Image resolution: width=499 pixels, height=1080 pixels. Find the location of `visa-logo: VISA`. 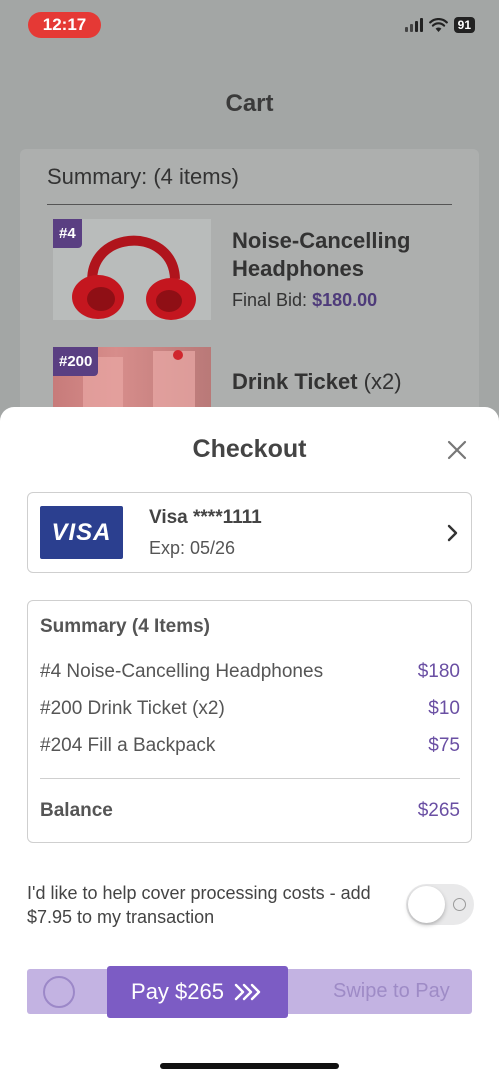

visa-logo: VISA is located at coordinates (81, 532).